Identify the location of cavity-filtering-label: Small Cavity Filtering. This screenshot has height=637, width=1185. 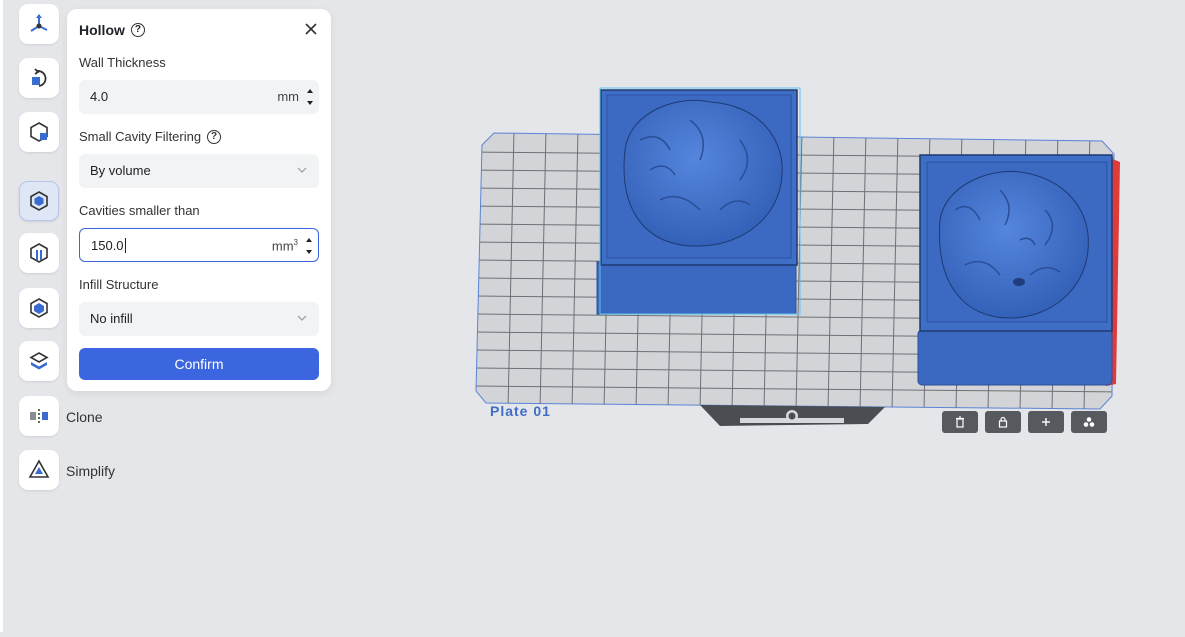
(140, 136).